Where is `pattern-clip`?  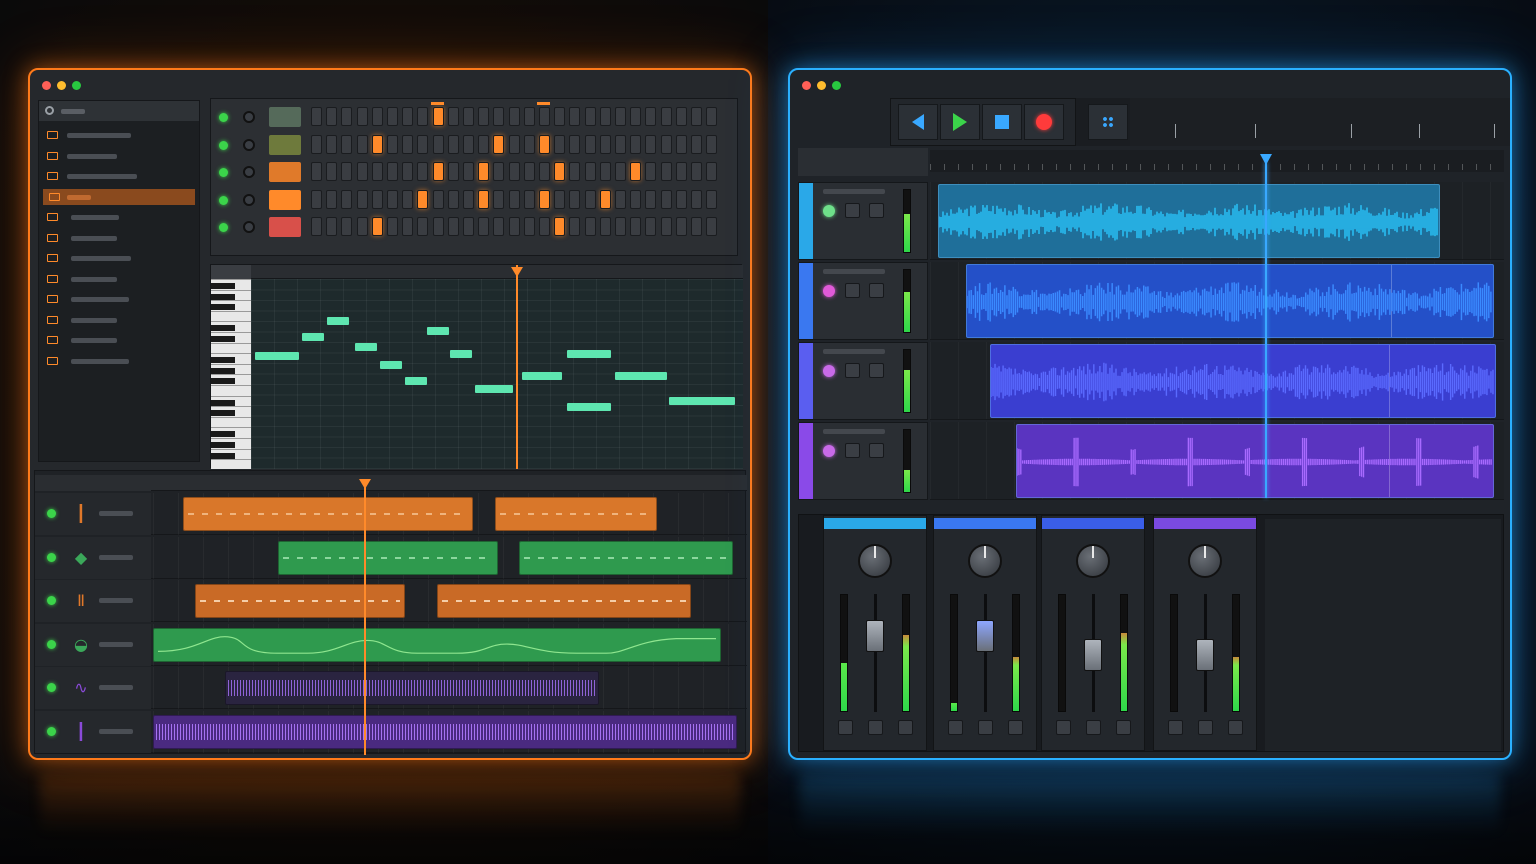
pattern-clip is located at coordinates (412, 688).